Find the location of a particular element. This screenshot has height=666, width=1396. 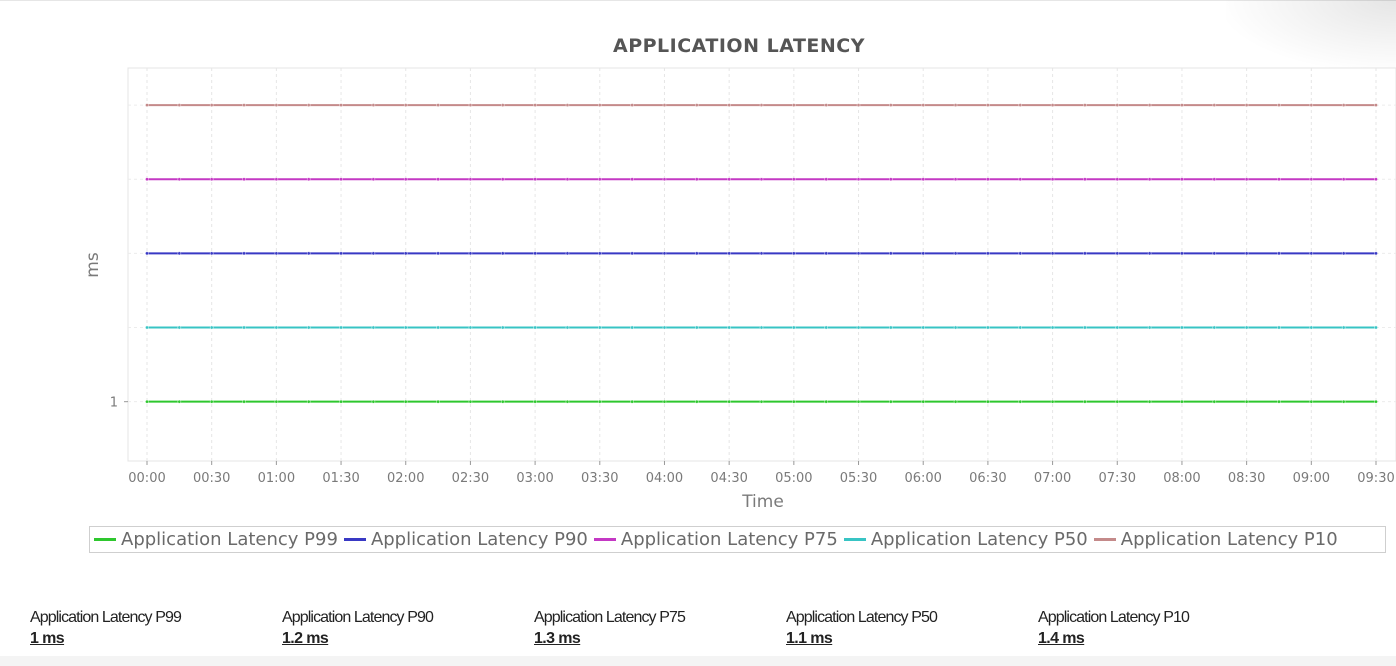

bottom-strip is located at coordinates (698, 661).